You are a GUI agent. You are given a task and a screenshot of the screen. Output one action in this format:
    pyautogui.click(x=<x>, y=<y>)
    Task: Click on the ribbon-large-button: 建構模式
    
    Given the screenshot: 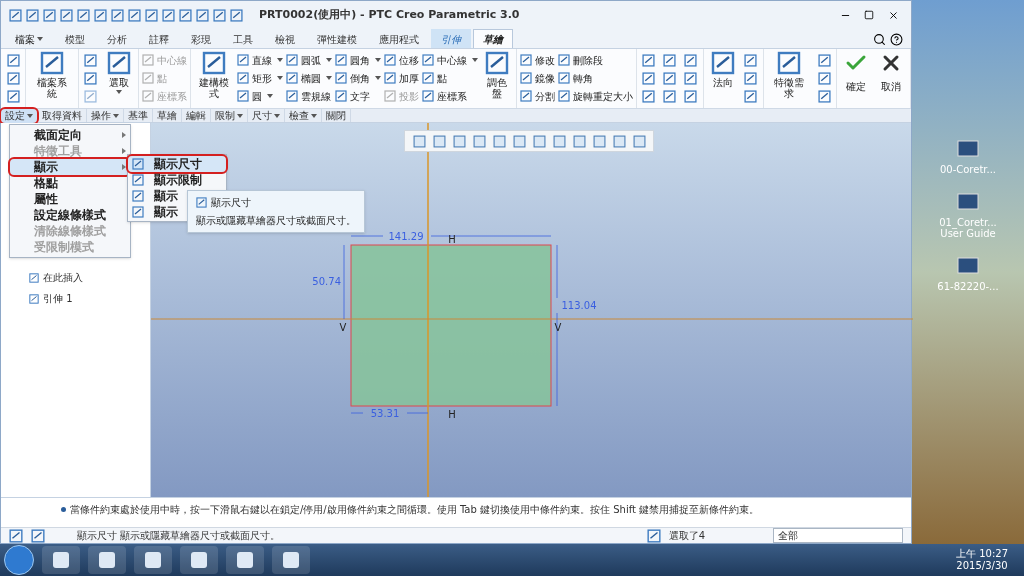 What is the action you would take?
    pyautogui.click(x=213, y=79)
    